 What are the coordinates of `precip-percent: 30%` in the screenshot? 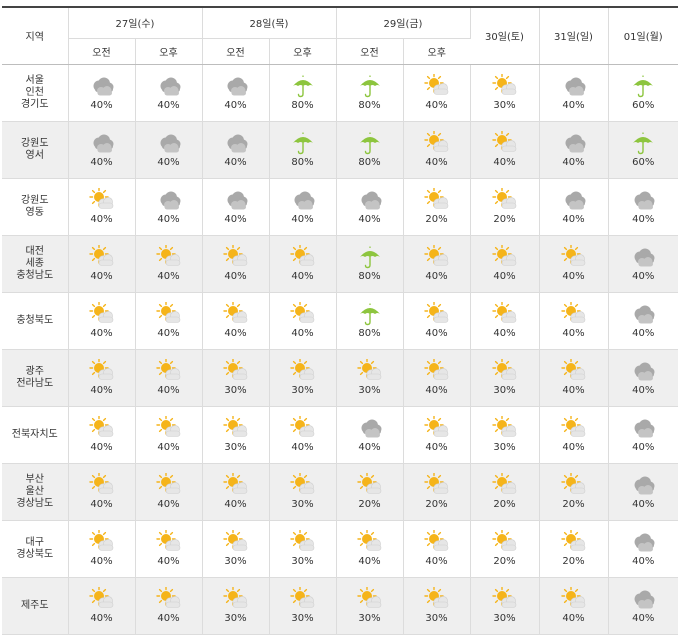 It's located at (302, 504).